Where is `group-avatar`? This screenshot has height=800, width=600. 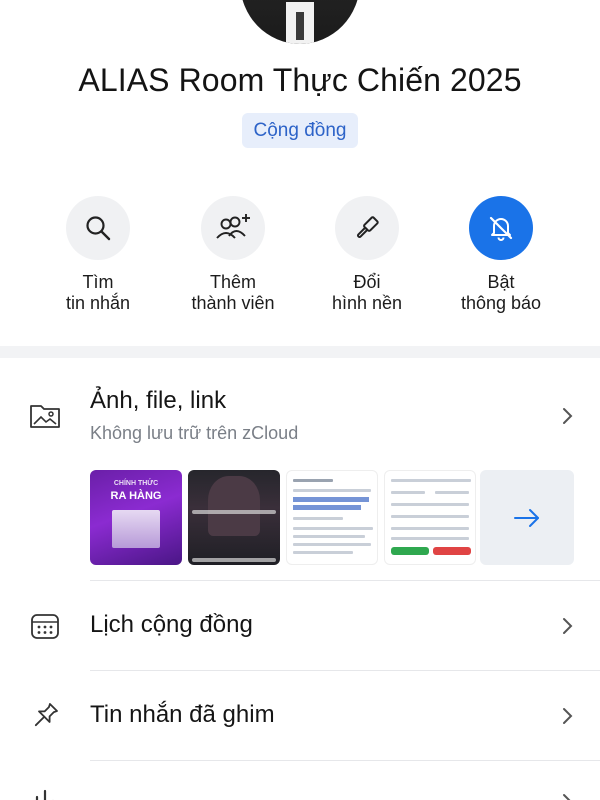 group-avatar is located at coordinates (300, 22).